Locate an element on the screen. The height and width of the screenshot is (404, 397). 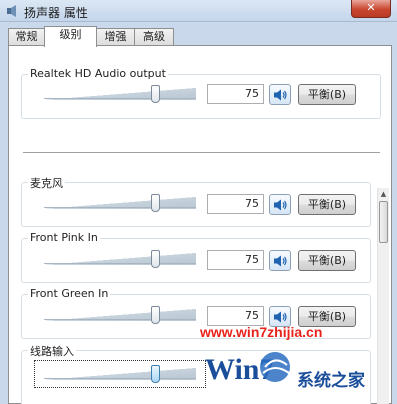
close-button: ✕ is located at coordinates (371, 9).